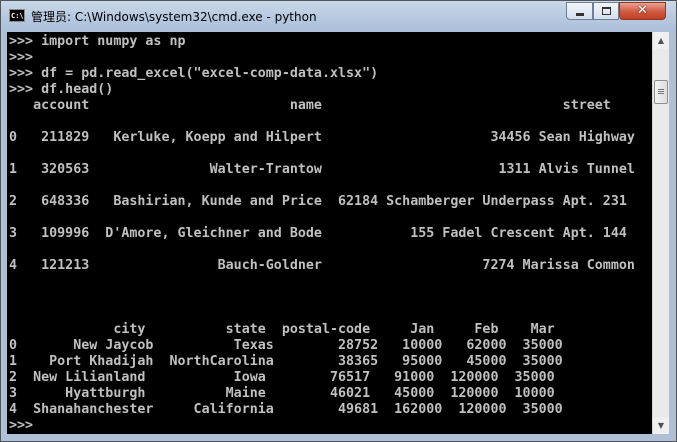 The image size is (677, 442). I want to click on minimize-button, so click(579, 11).